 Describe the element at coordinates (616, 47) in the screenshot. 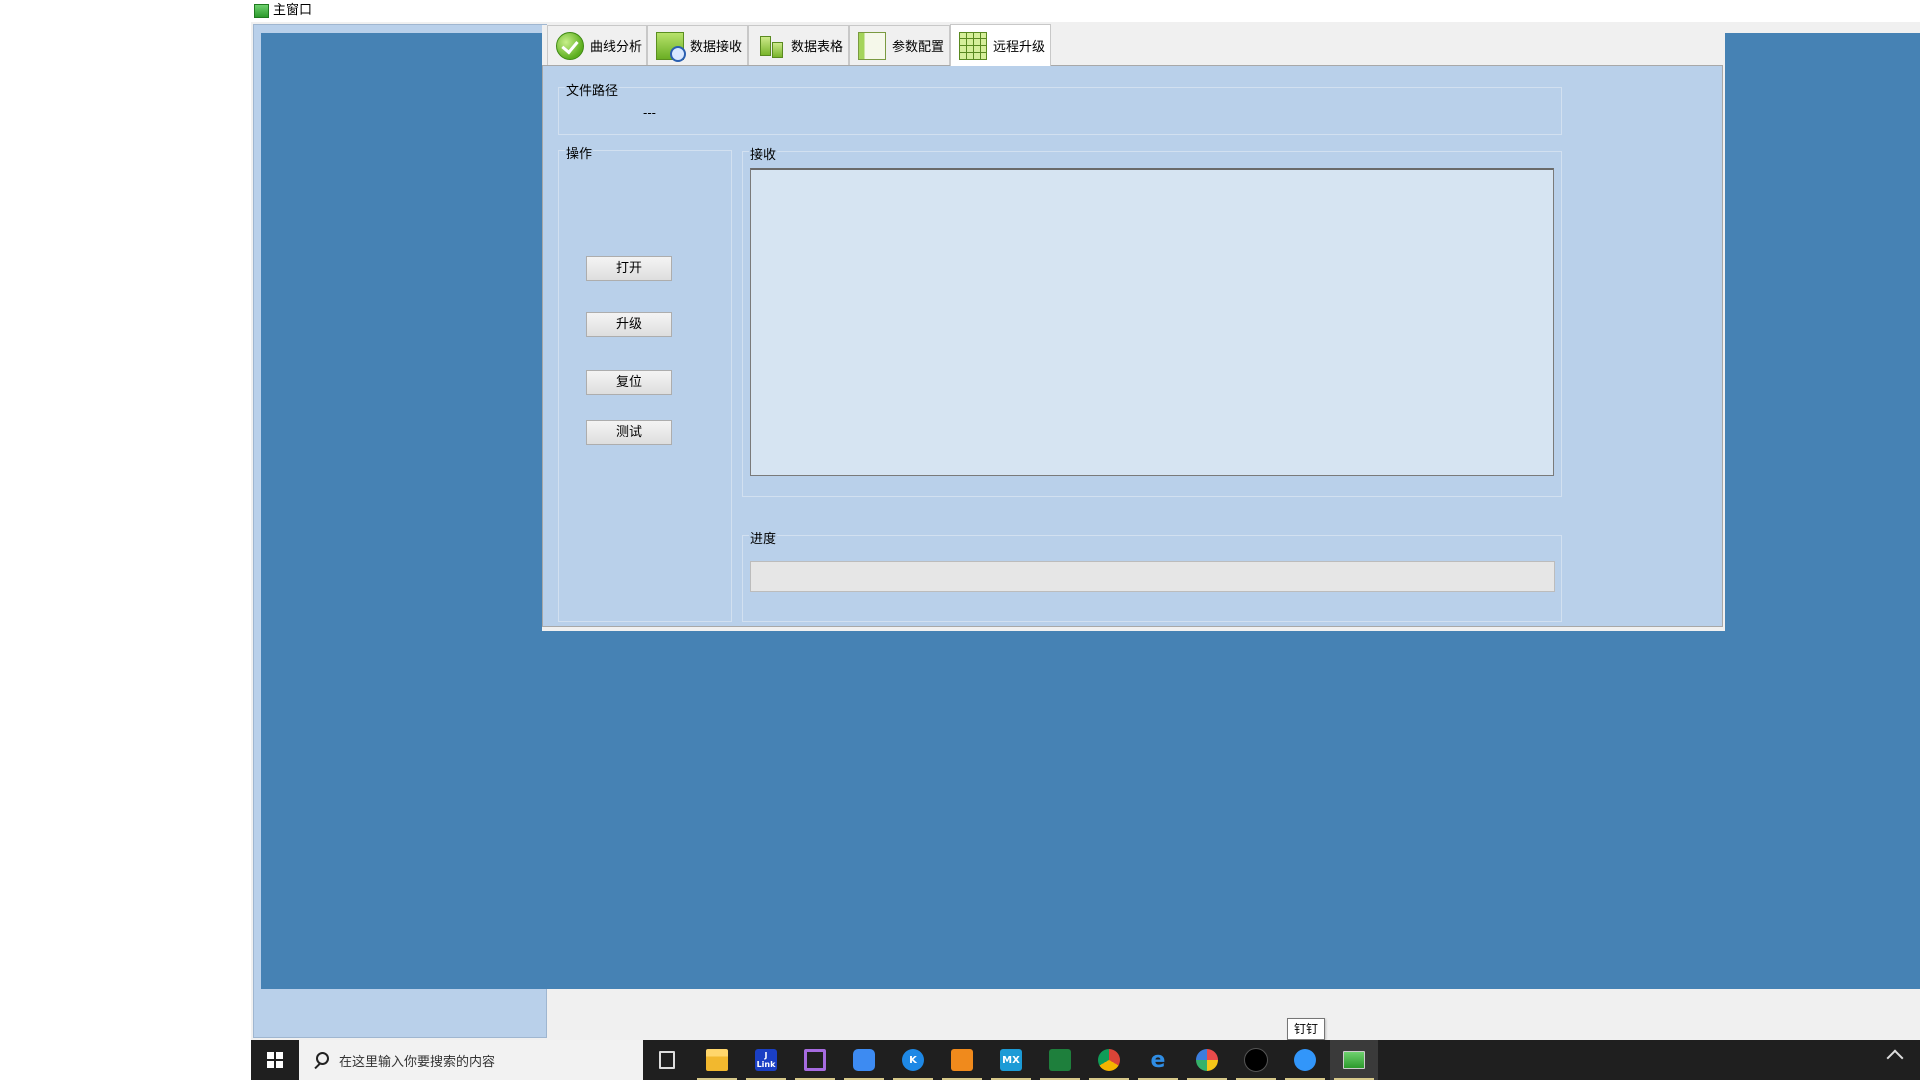

I see `tab-label: 曲线分析` at that location.